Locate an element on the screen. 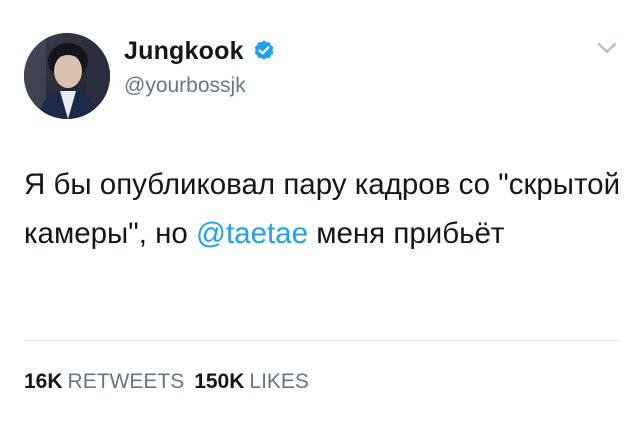  verified-badge-icon is located at coordinates (264, 51).